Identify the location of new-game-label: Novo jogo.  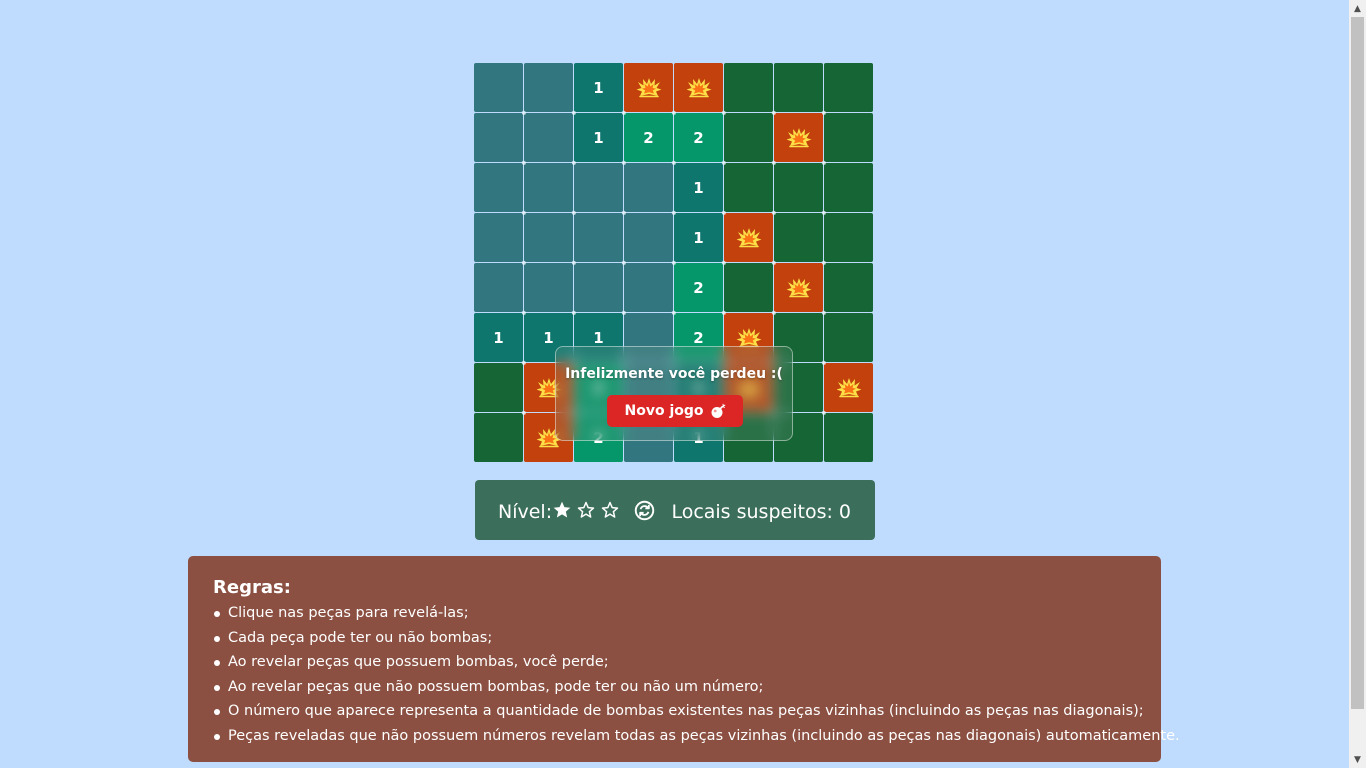
(664, 411).